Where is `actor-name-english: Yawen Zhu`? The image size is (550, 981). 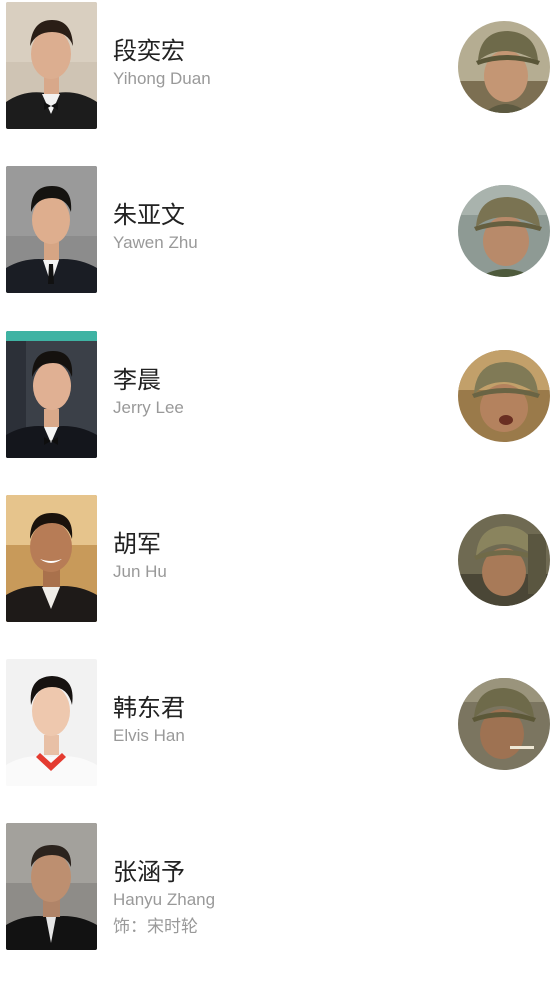
actor-name-english: Yawen Zhu is located at coordinates (155, 242).